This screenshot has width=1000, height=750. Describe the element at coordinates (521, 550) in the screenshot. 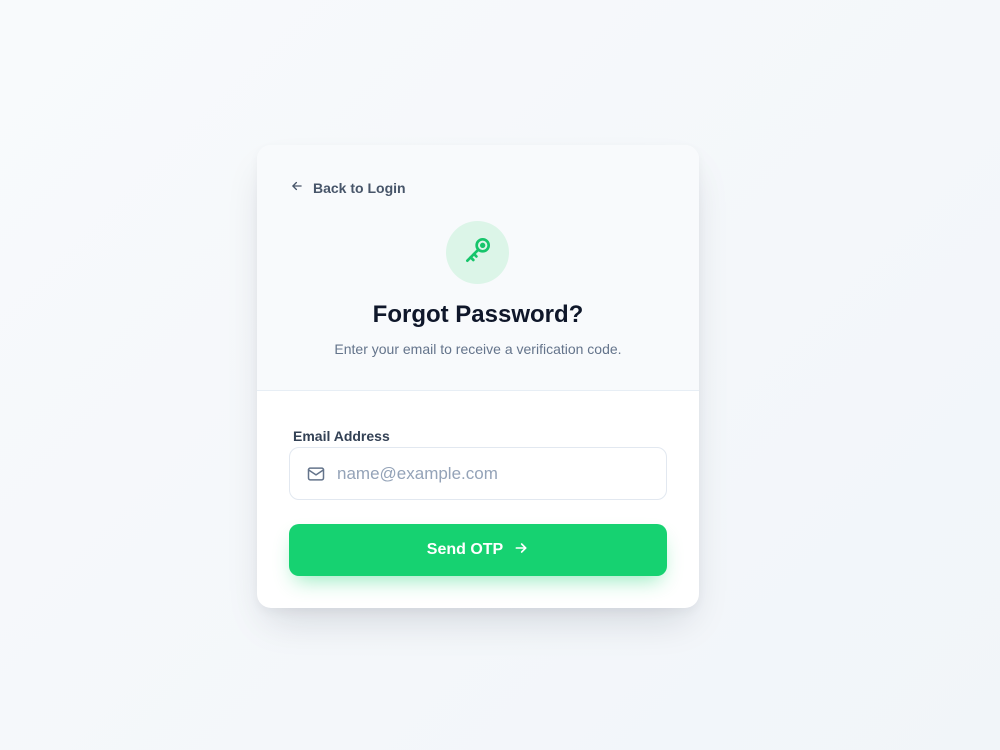

I see `arrow-right-icon` at that location.